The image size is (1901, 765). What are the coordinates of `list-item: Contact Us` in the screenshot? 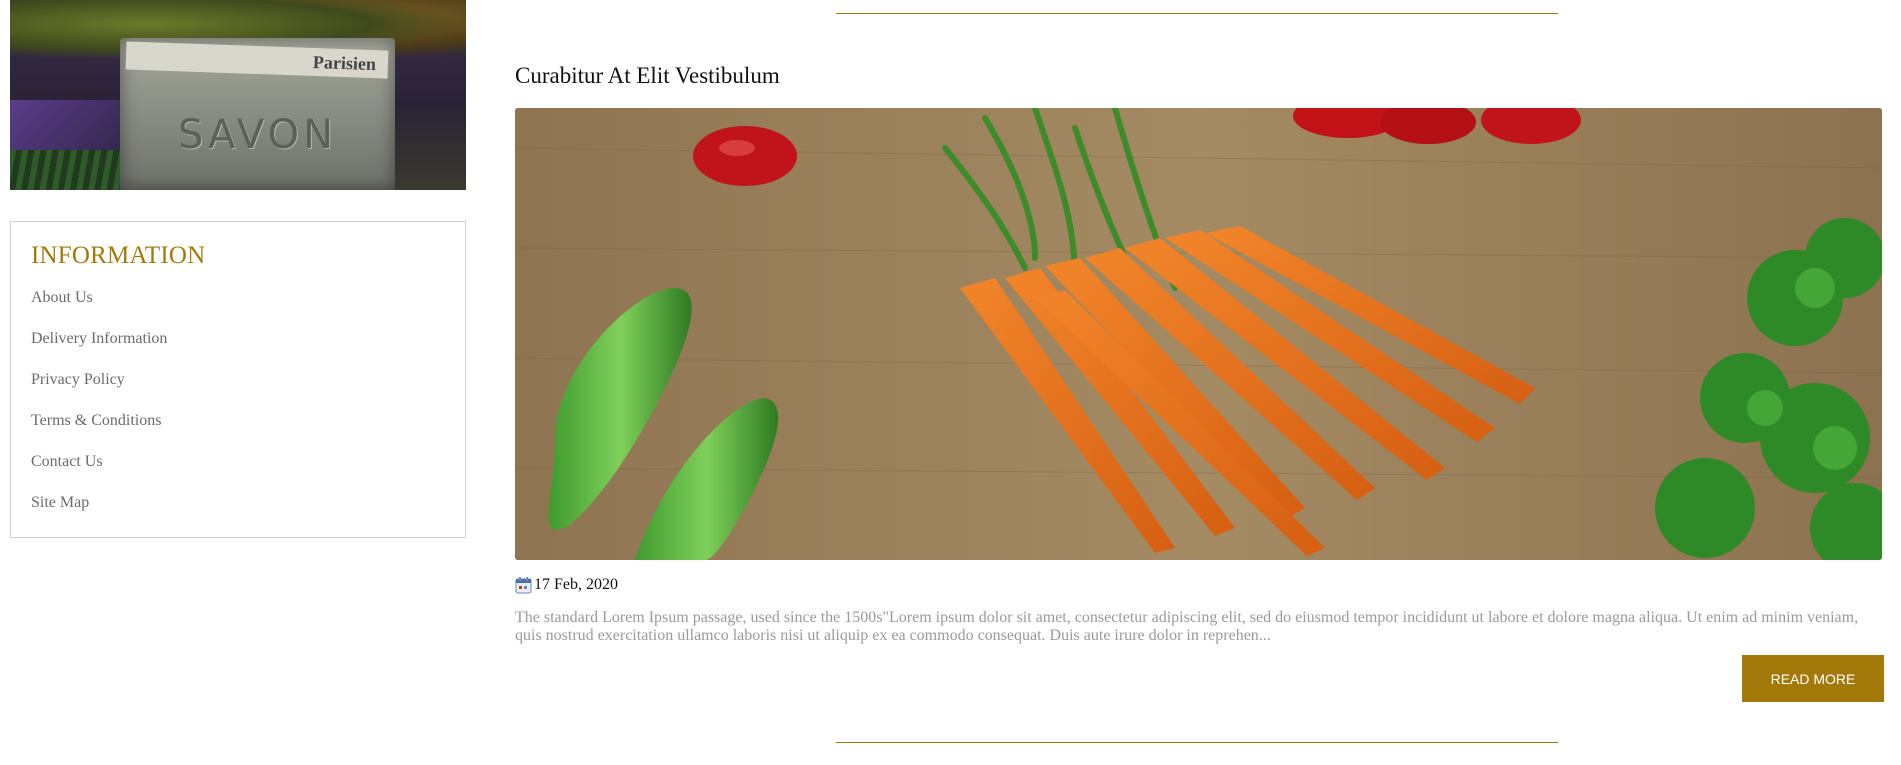 It's located at (238, 470).